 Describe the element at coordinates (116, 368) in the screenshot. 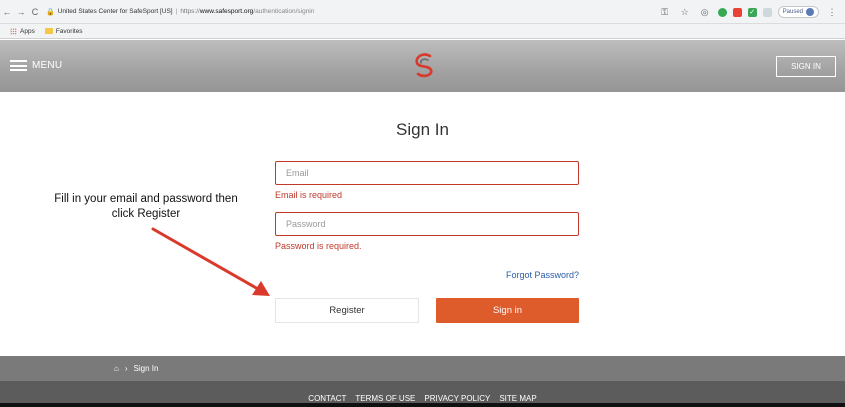

I see `home-icon: ⌂` at that location.